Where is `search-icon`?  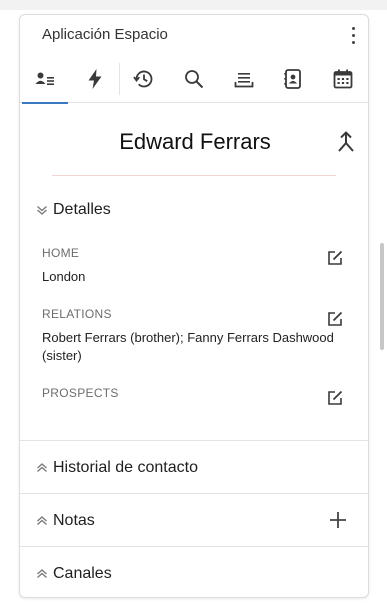
search-icon is located at coordinates (194, 79).